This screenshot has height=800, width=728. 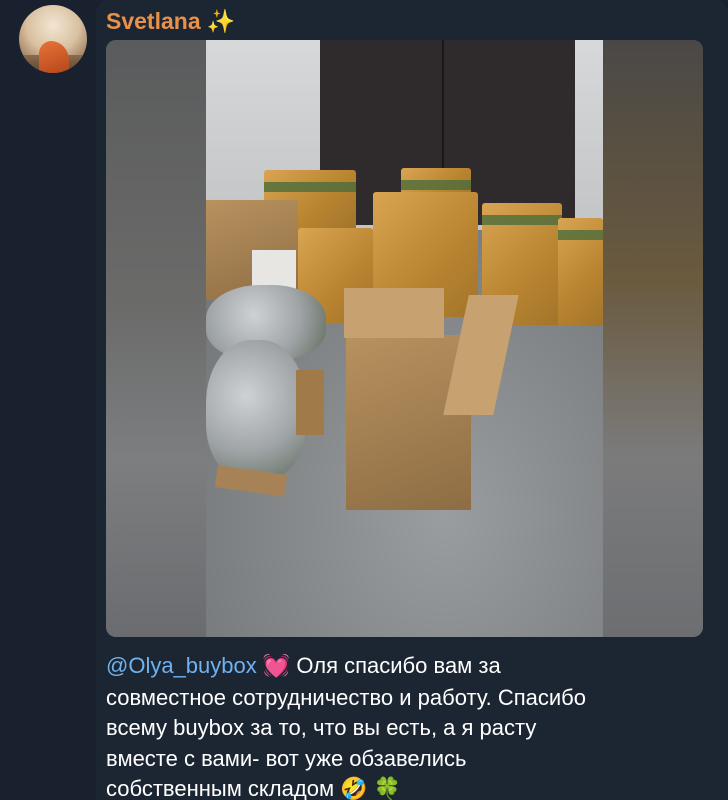 What do you see at coordinates (394, 313) in the screenshot?
I see `photo-center-flap` at bounding box center [394, 313].